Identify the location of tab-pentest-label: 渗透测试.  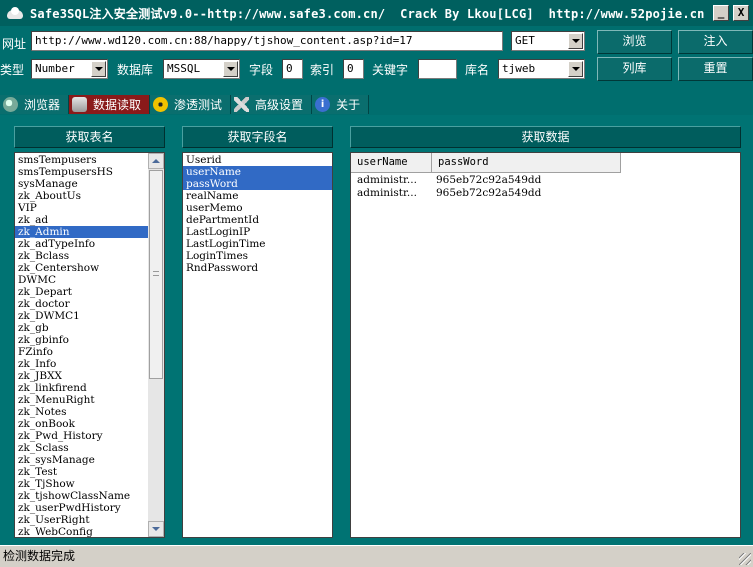
(198, 105).